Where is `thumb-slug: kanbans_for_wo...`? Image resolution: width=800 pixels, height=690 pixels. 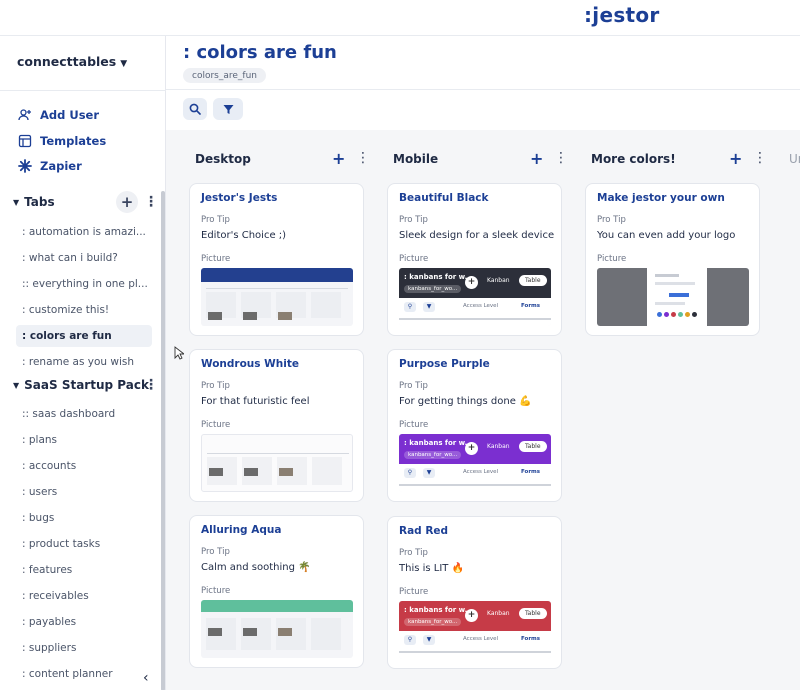
thumb-slug: kanbans_for_wo... is located at coordinates (433, 455).